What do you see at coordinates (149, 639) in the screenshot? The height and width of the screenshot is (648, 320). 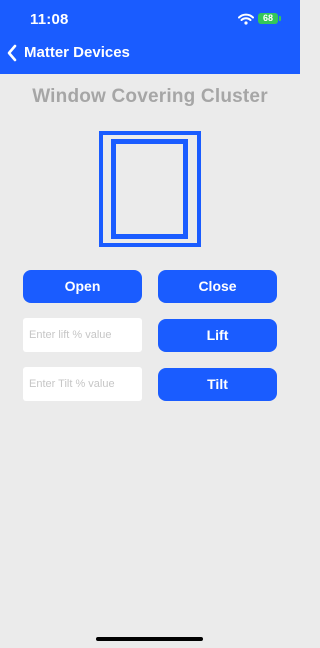 I see `home-indicator` at bounding box center [149, 639].